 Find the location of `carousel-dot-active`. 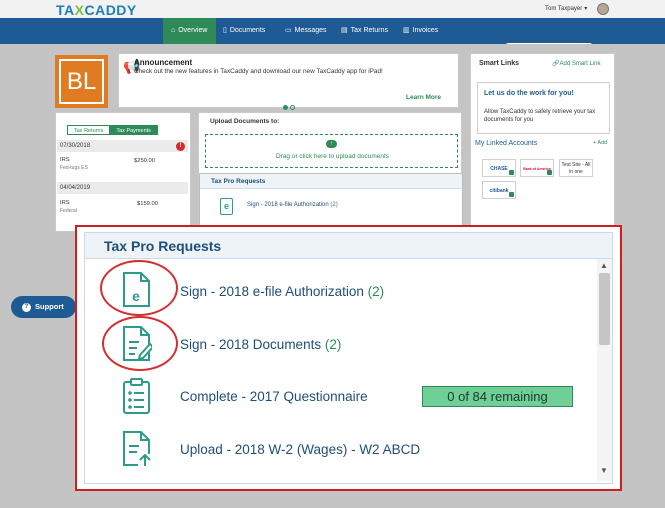

carousel-dot-active is located at coordinates (285, 107).